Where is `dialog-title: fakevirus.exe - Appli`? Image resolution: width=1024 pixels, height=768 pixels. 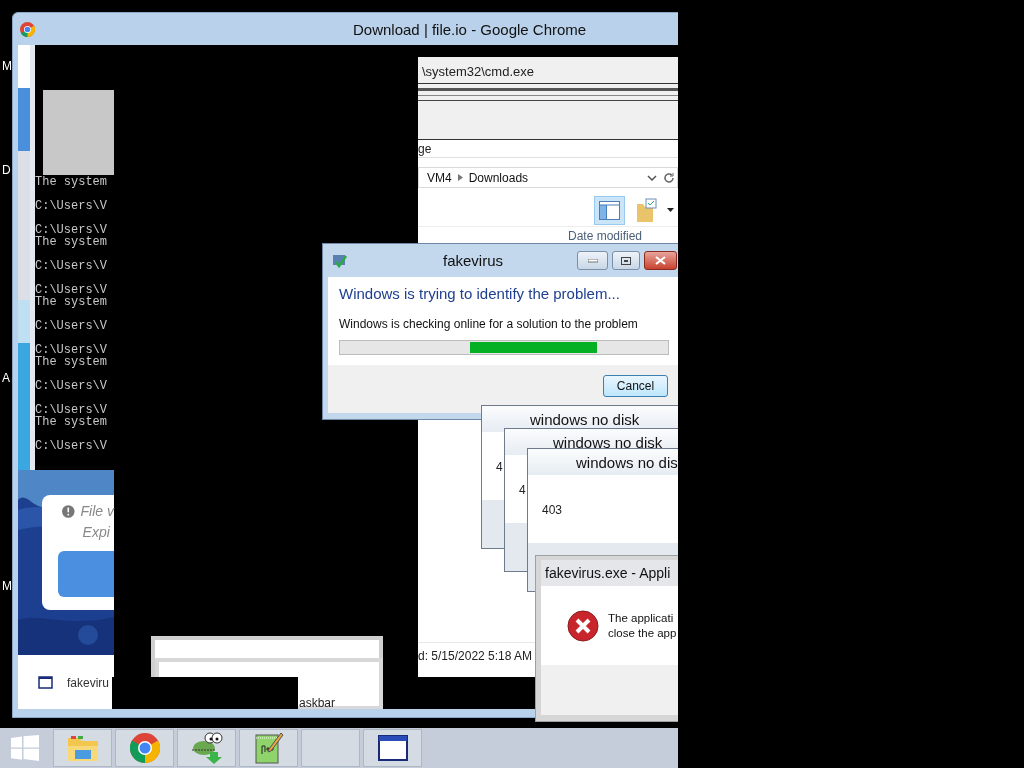 dialog-title: fakevirus.exe - Appli is located at coordinates (609, 573).